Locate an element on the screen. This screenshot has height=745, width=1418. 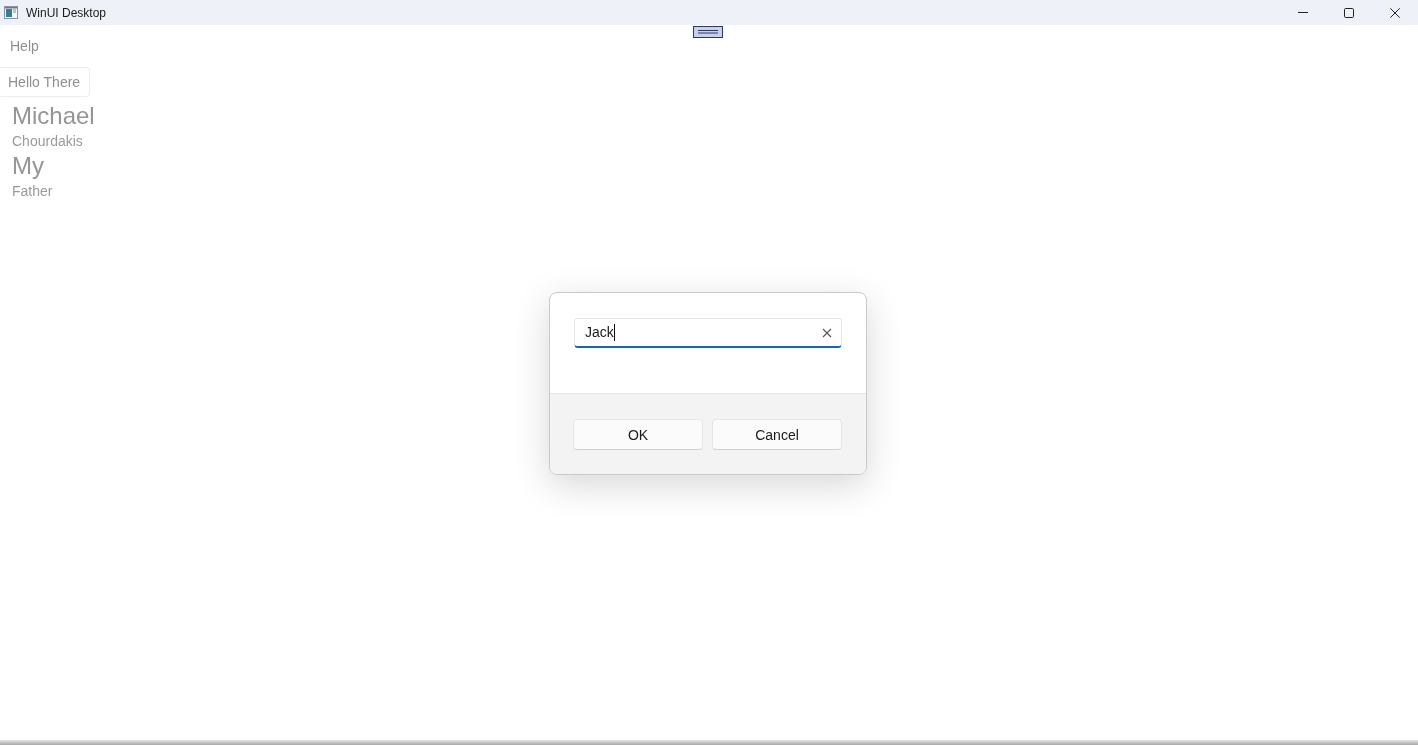
entry-subtitle: Father is located at coordinates (32, 191).